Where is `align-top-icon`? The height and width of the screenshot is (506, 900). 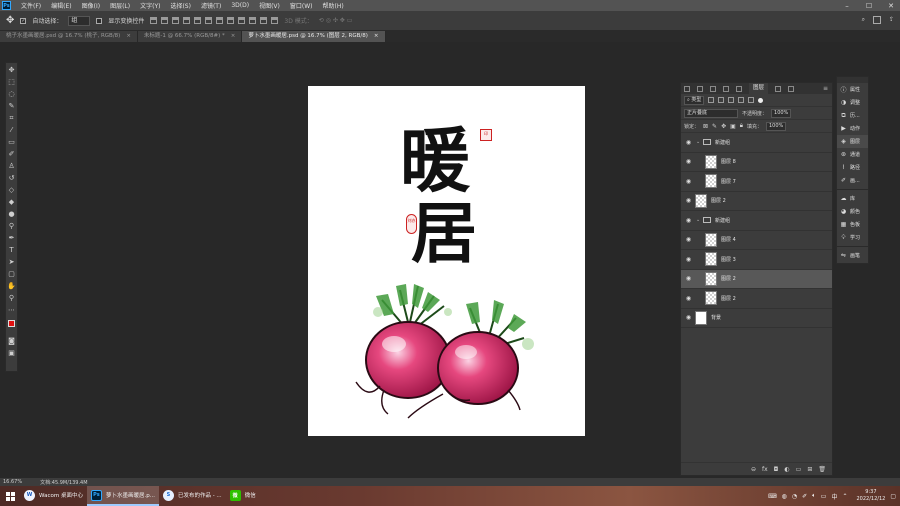
align-top-icon is located at coordinates (154, 20).